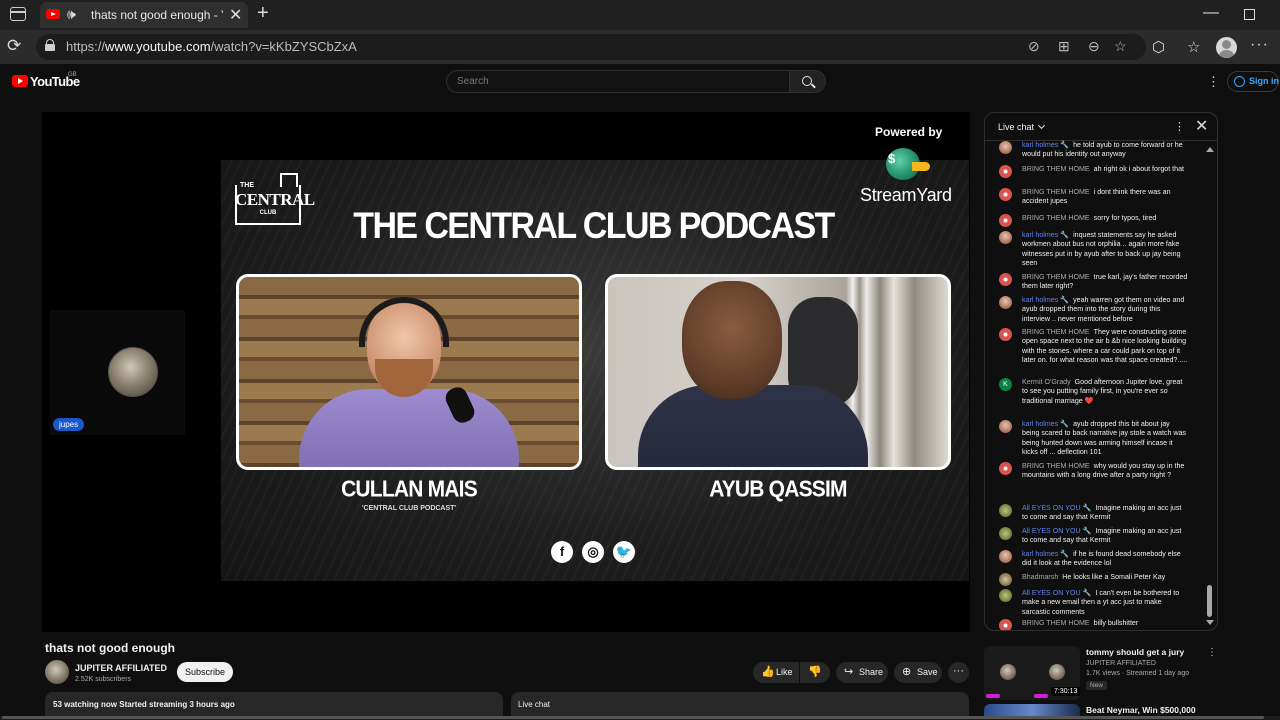 Image resolution: width=1280 pixels, height=720 pixels. What do you see at coordinates (1120, 46) in the screenshot?
I see `favorite-star-icon: ☆` at bounding box center [1120, 46].